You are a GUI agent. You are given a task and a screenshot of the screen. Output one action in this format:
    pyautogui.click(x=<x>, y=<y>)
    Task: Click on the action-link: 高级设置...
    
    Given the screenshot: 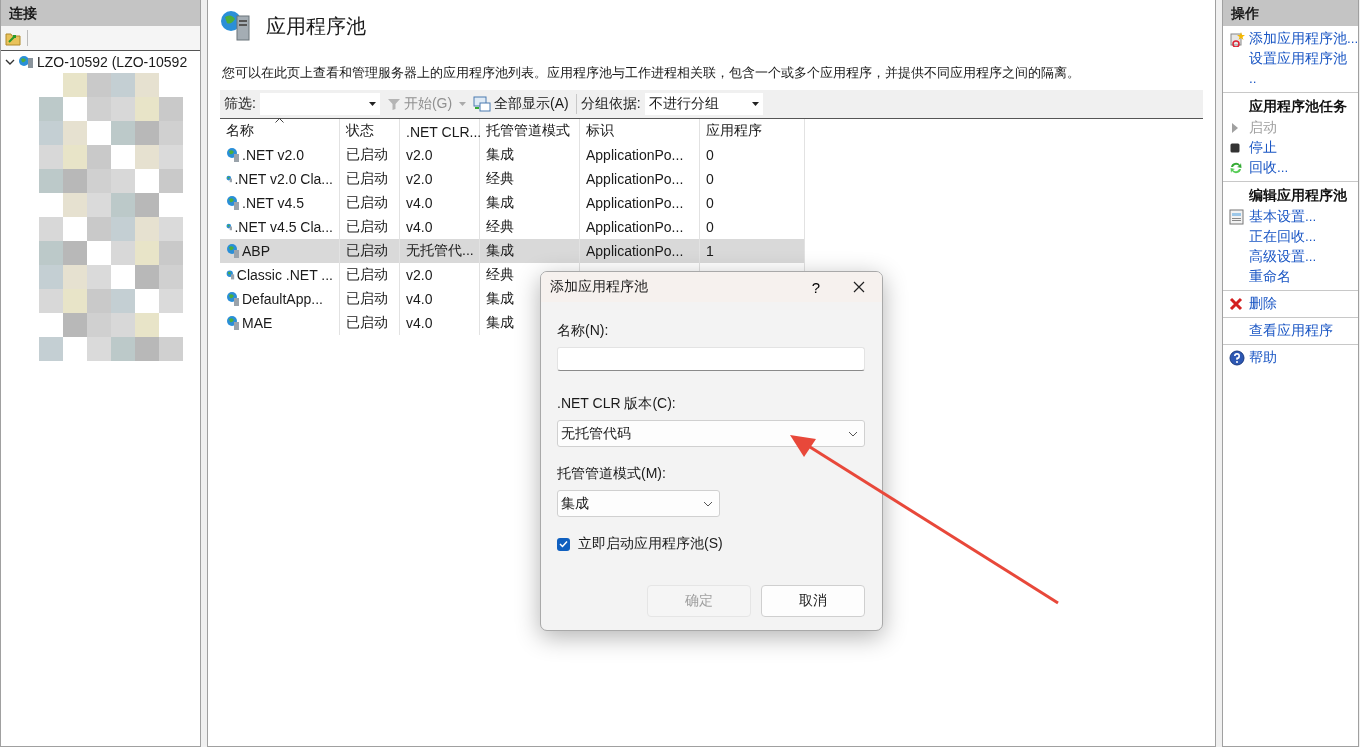 What is the action you would take?
    pyautogui.click(x=1303, y=257)
    